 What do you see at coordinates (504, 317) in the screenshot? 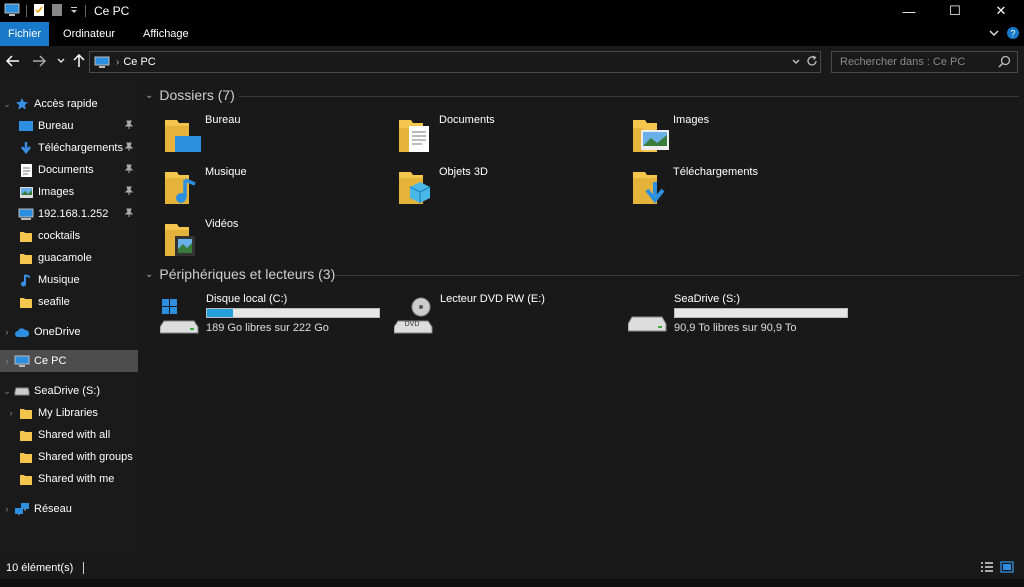
I see `drive-tile-dvd: DVD Lecteur DVD RW (E:)` at bounding box center [504, 317].